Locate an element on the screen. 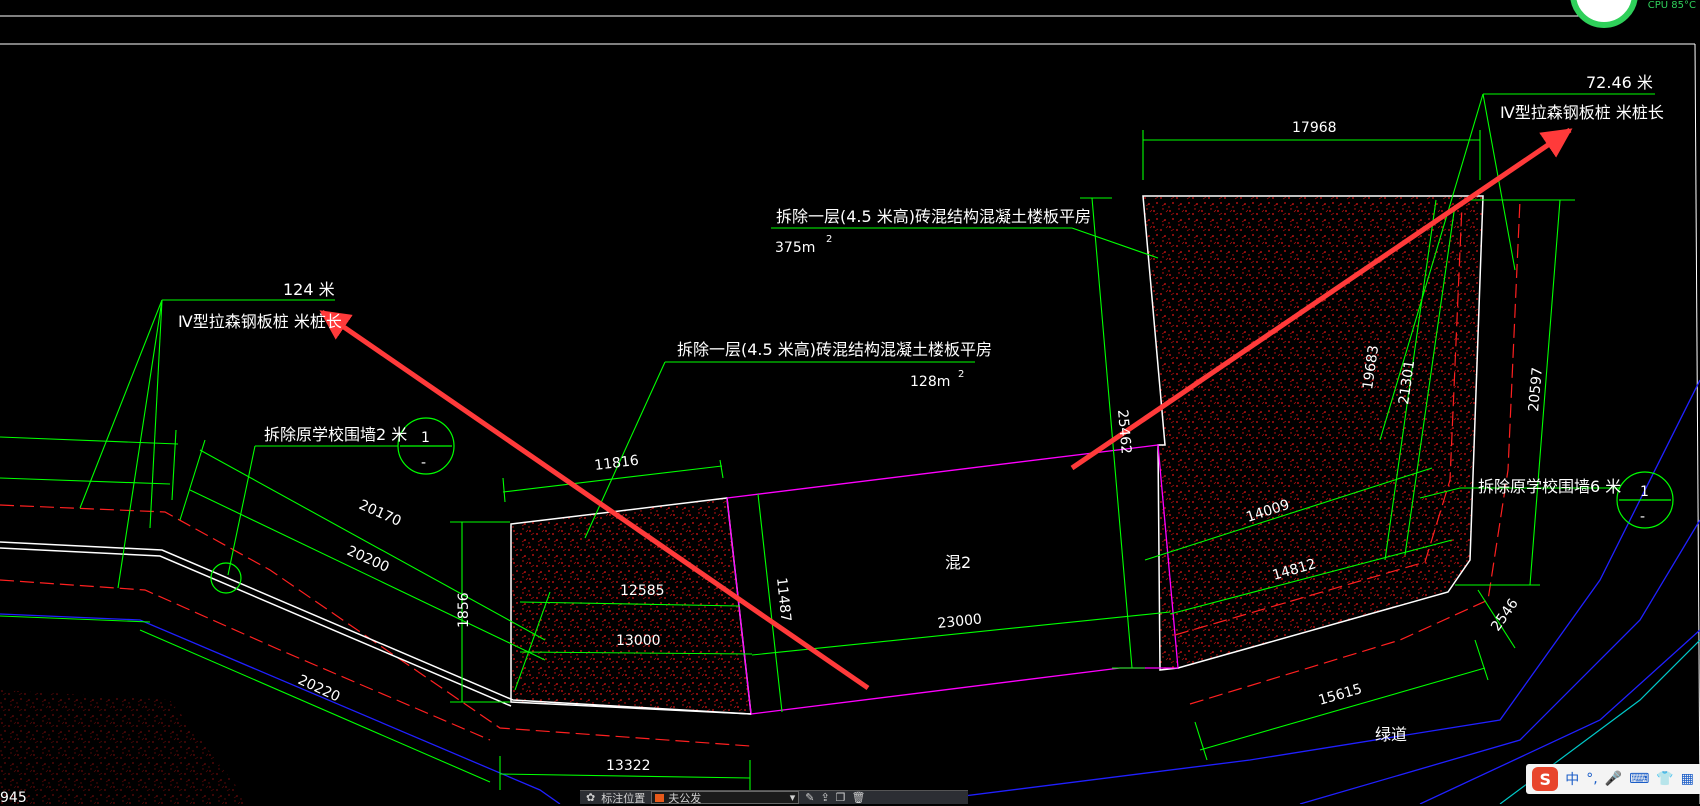 This screenshot has width=1700, height=806. greenway-label: 绿道 is located at coordinates (1391, 734).